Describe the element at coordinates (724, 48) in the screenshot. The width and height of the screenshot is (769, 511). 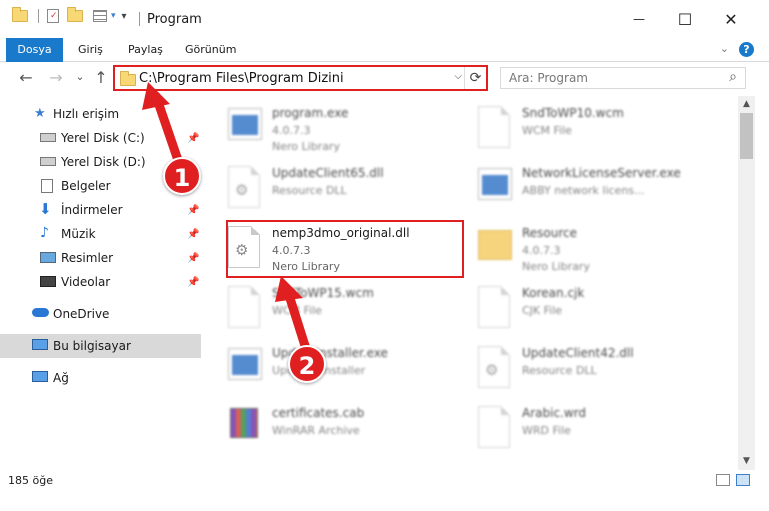
I see `expand-ribbon-icon: ⌄` at that location.